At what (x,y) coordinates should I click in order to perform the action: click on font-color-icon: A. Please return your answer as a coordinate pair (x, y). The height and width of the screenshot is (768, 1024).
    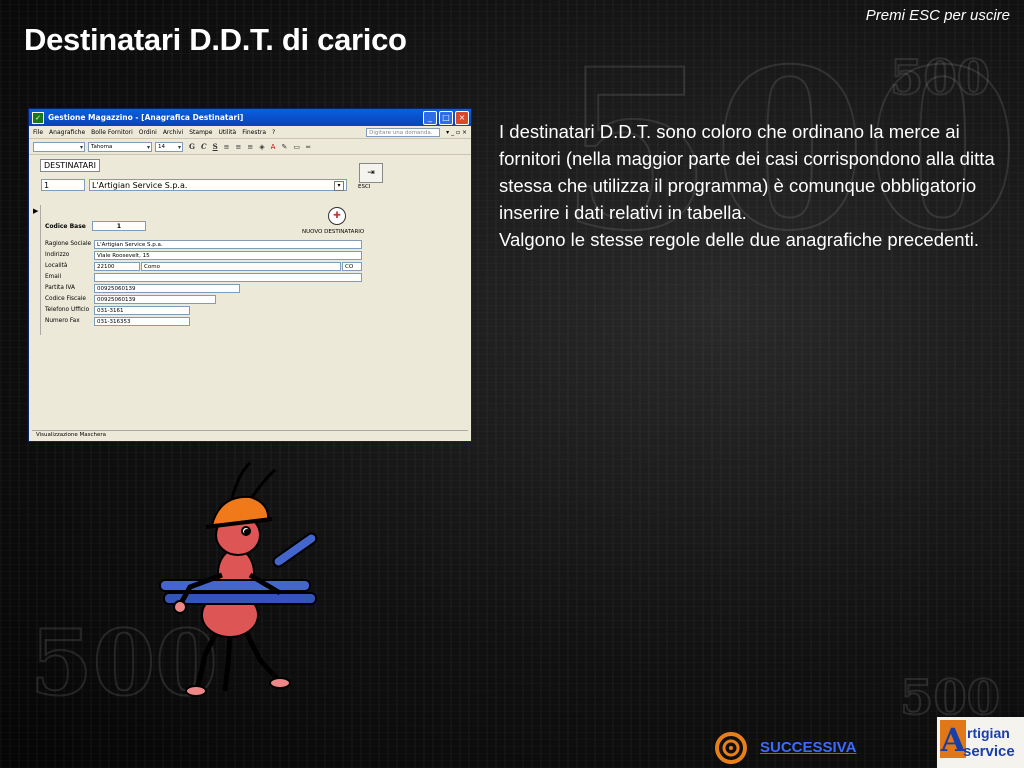
    Looking at the image, I should click on (273, 147).